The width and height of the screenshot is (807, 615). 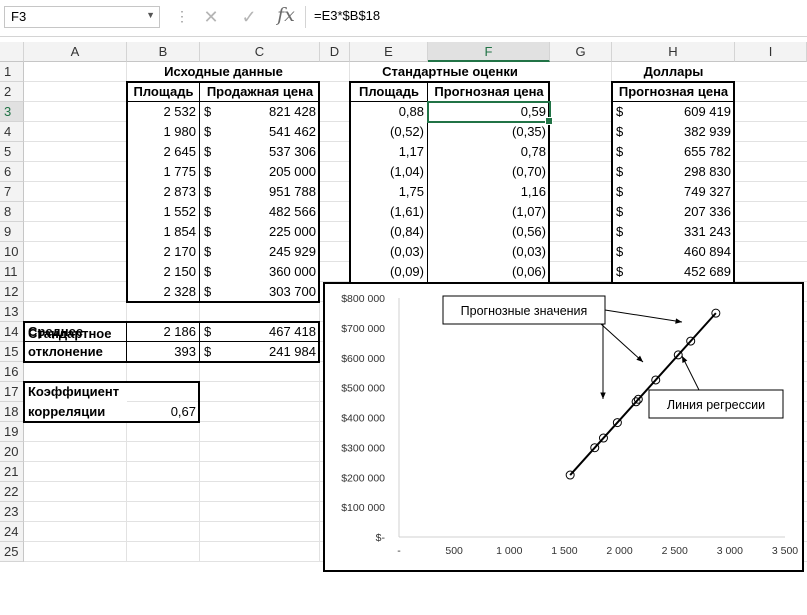 I want to click on row-header-4: 4, so click(x=12, y=132).